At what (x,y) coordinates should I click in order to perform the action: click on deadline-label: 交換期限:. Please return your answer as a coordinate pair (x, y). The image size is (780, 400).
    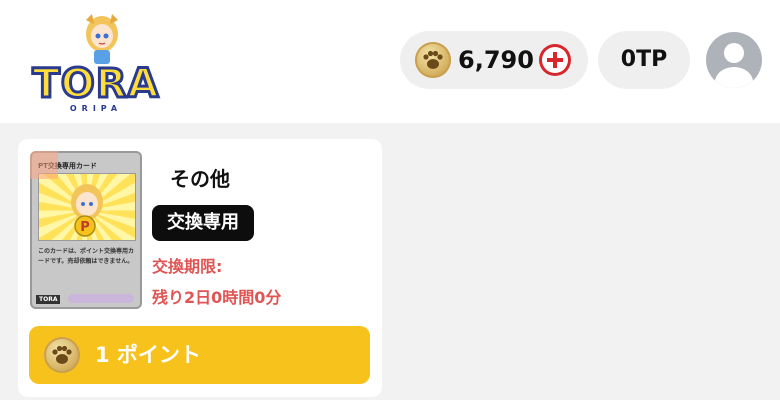
    Looking at the image, I should click on (187, 266).